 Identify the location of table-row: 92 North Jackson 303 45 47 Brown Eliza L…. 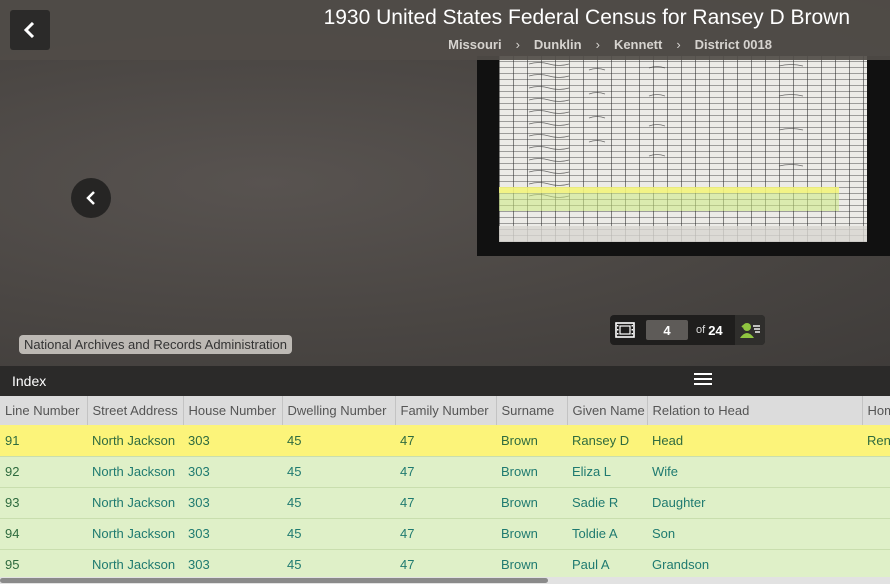
(445, 472).